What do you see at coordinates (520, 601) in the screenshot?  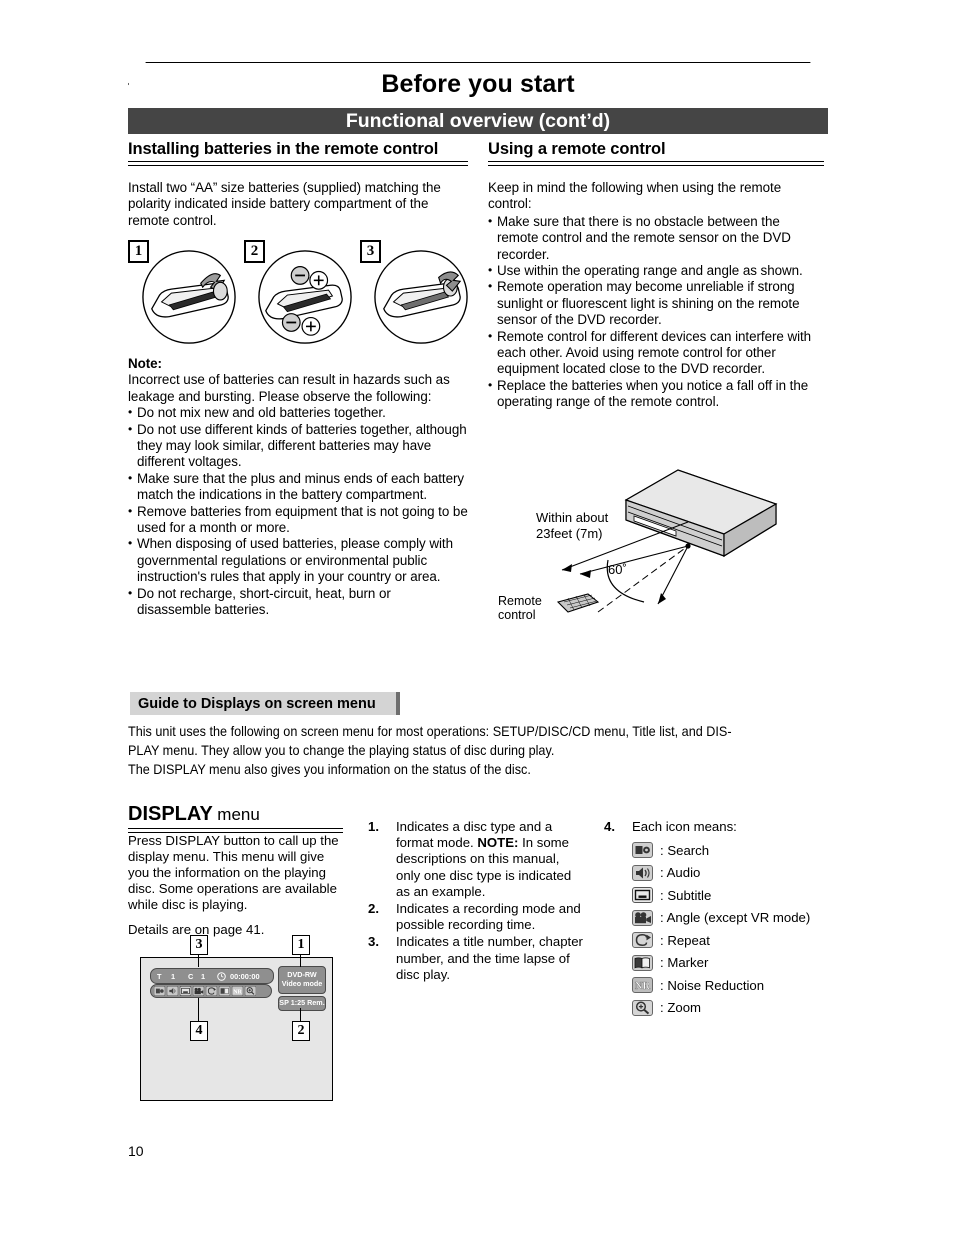 I see `remote-label-line-1: Remote` at bounding box center [520, 601].